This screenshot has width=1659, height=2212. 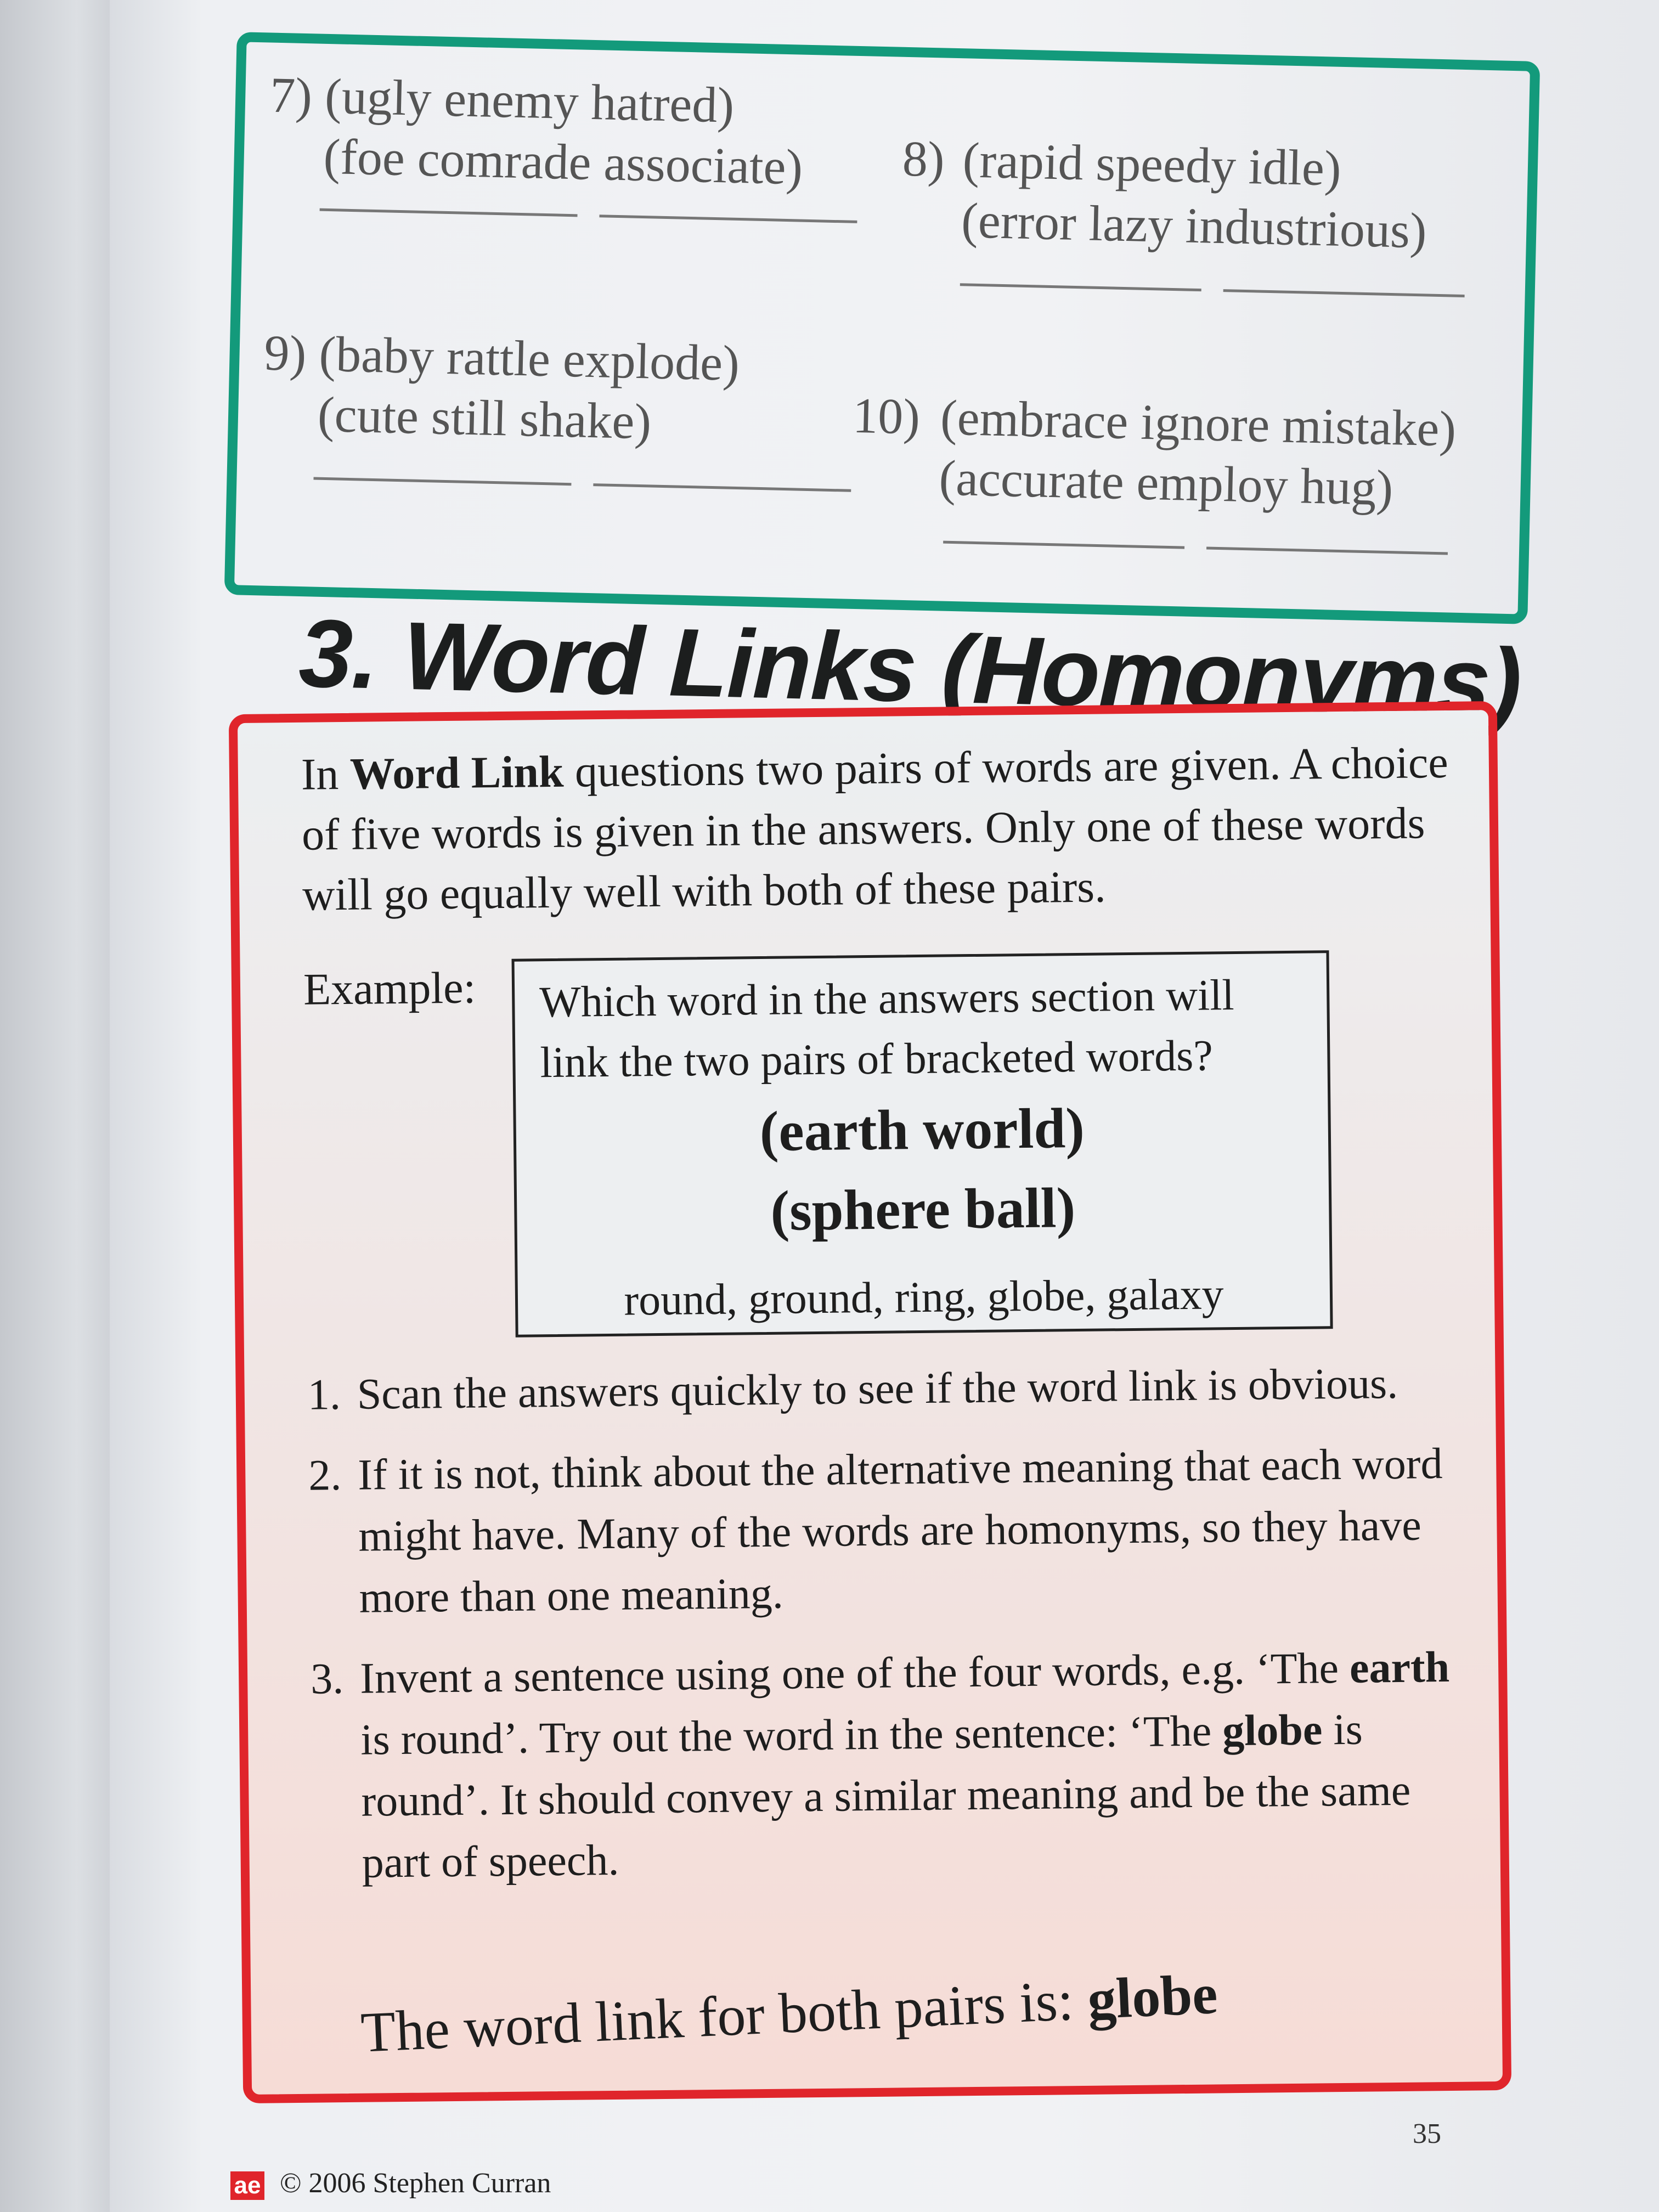 I want to click on book-gutter, so click(x=55, y=1106).